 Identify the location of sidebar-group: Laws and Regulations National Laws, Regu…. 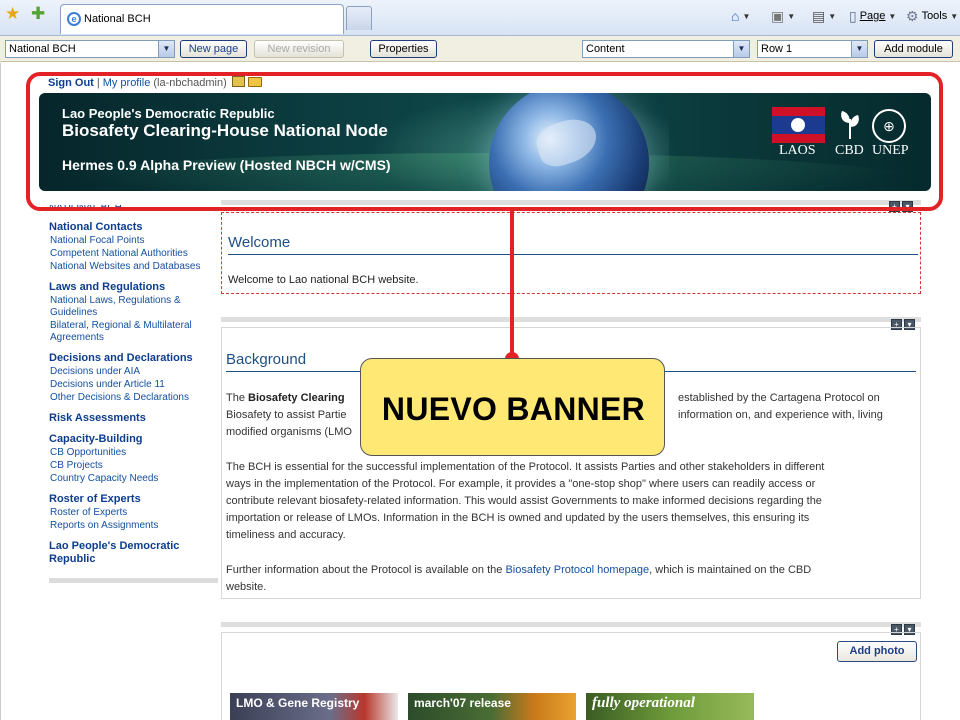
(134, 312).